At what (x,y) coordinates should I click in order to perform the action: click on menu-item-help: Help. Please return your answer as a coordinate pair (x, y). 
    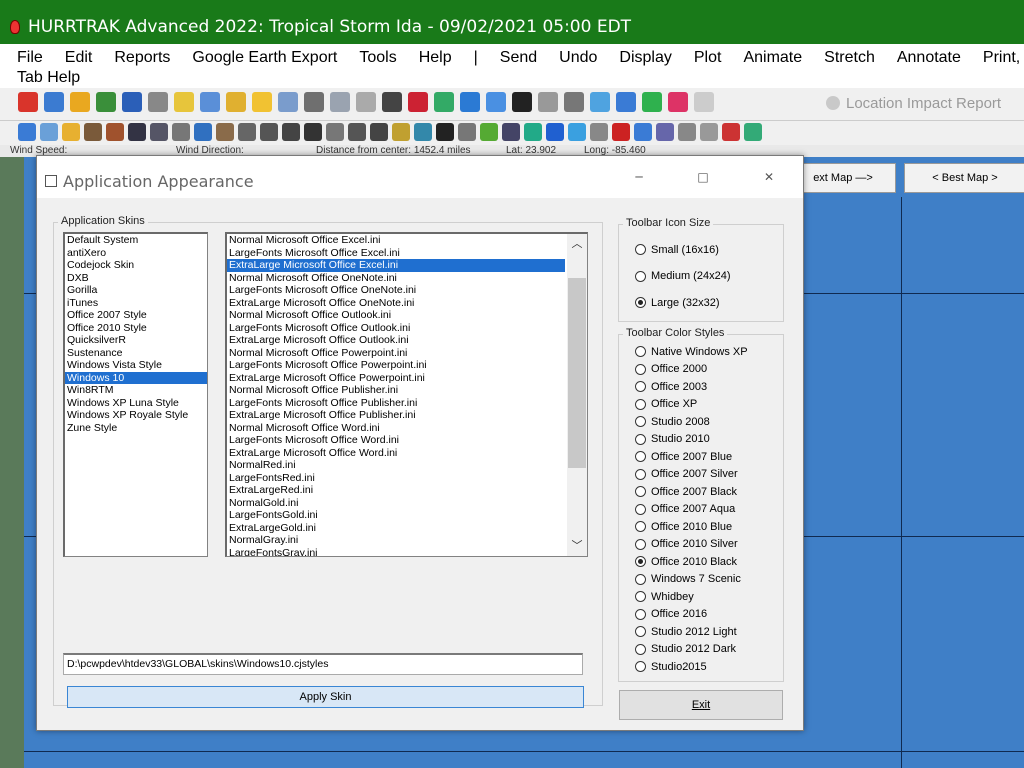
    Looking at the image, I should click on (435, 58).